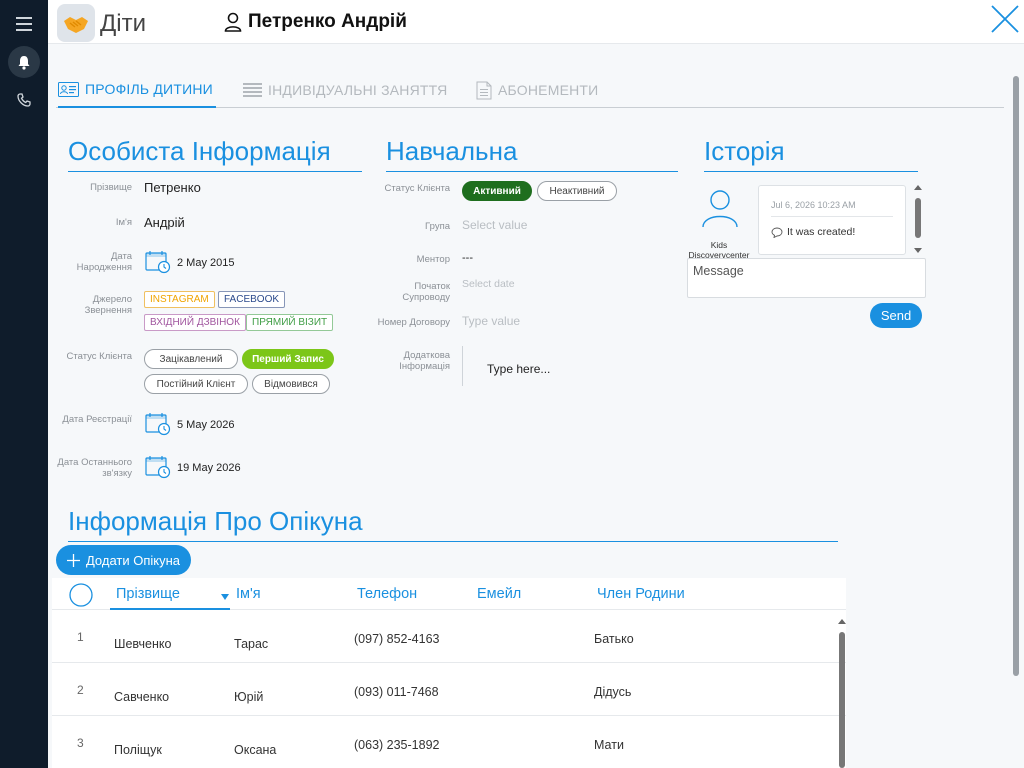 Image resolution: width=1024 pixels, height=768 pixels. What do you see at coordinates (577, 191) in the screenshot?
I see `status-pill-inactive: Неактивний` at bounding box center [577, 191].